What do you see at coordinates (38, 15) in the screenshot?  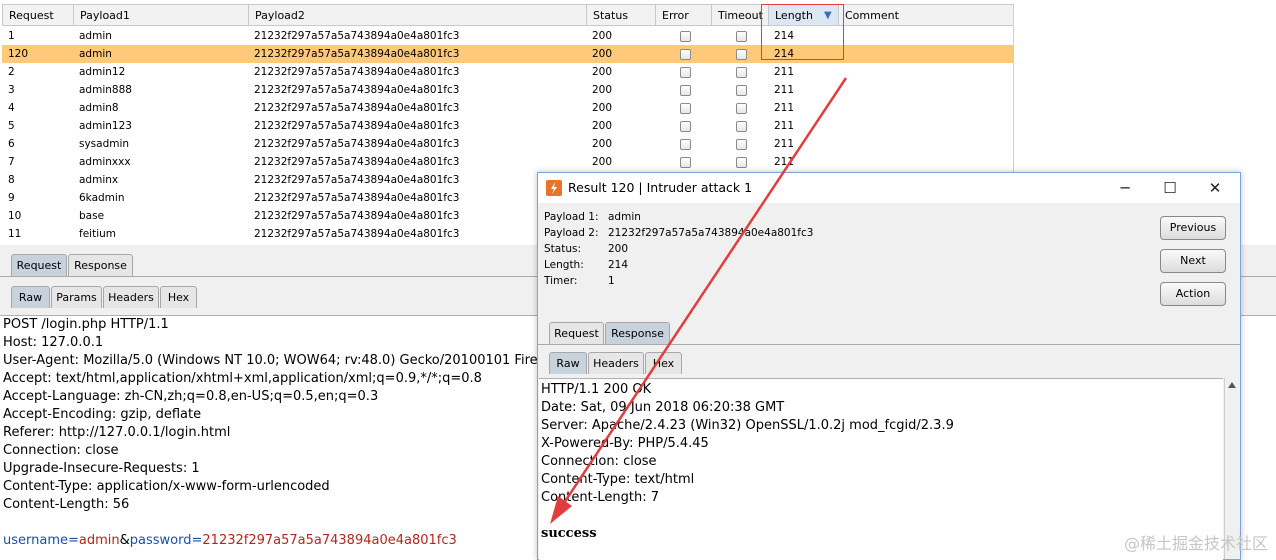 I see `col-header-request: Request` at bounding box center [38, 15].